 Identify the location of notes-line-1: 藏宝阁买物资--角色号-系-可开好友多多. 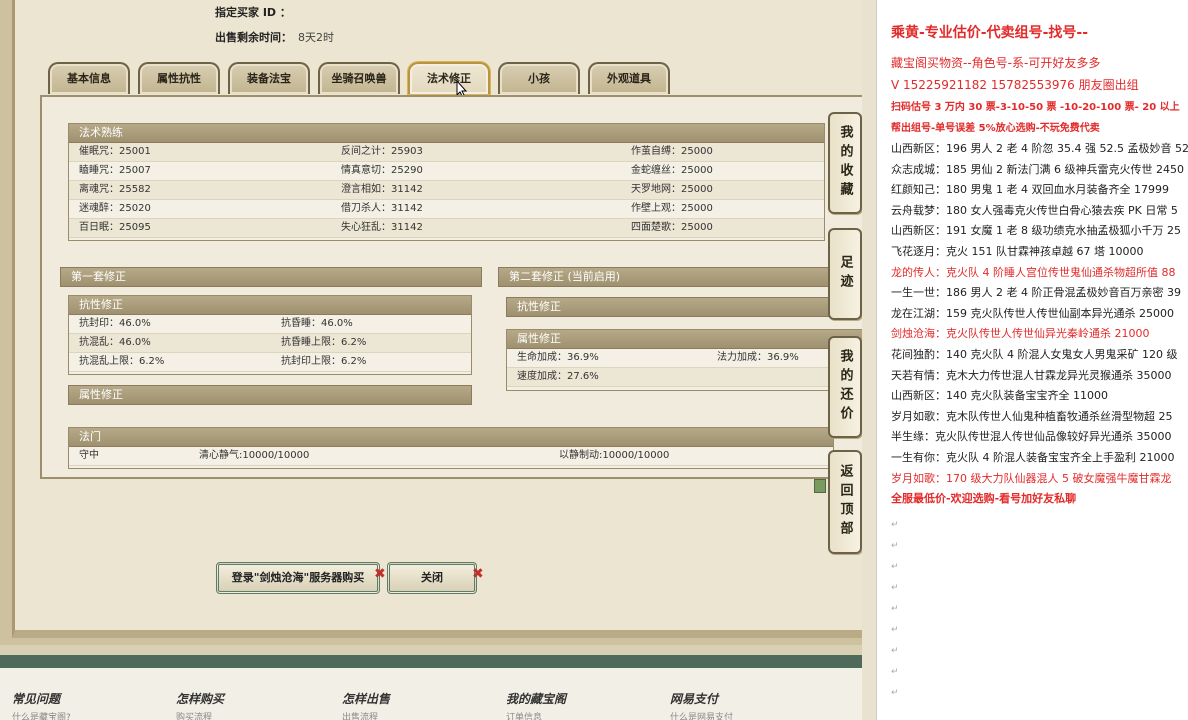
(996, 63).